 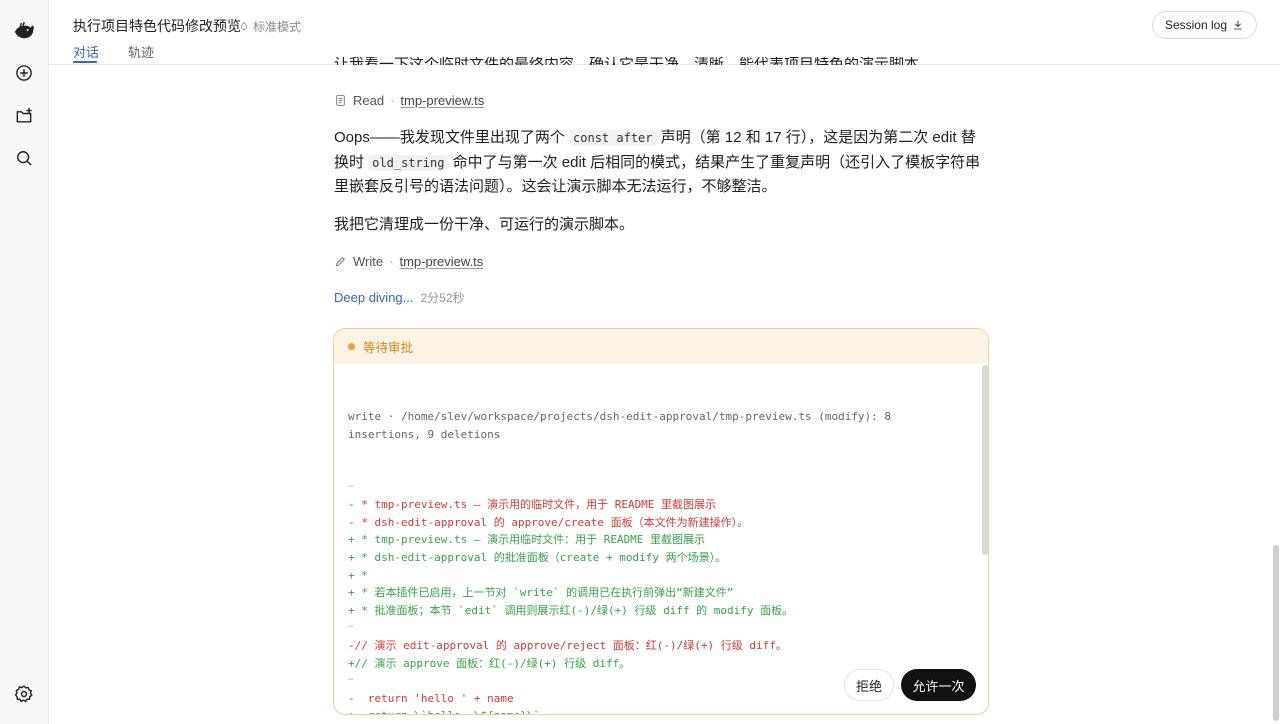 What do you see at coordinates (24, 158) in the screenshot?
I see `search-icon` at bounding box center [24, 158].